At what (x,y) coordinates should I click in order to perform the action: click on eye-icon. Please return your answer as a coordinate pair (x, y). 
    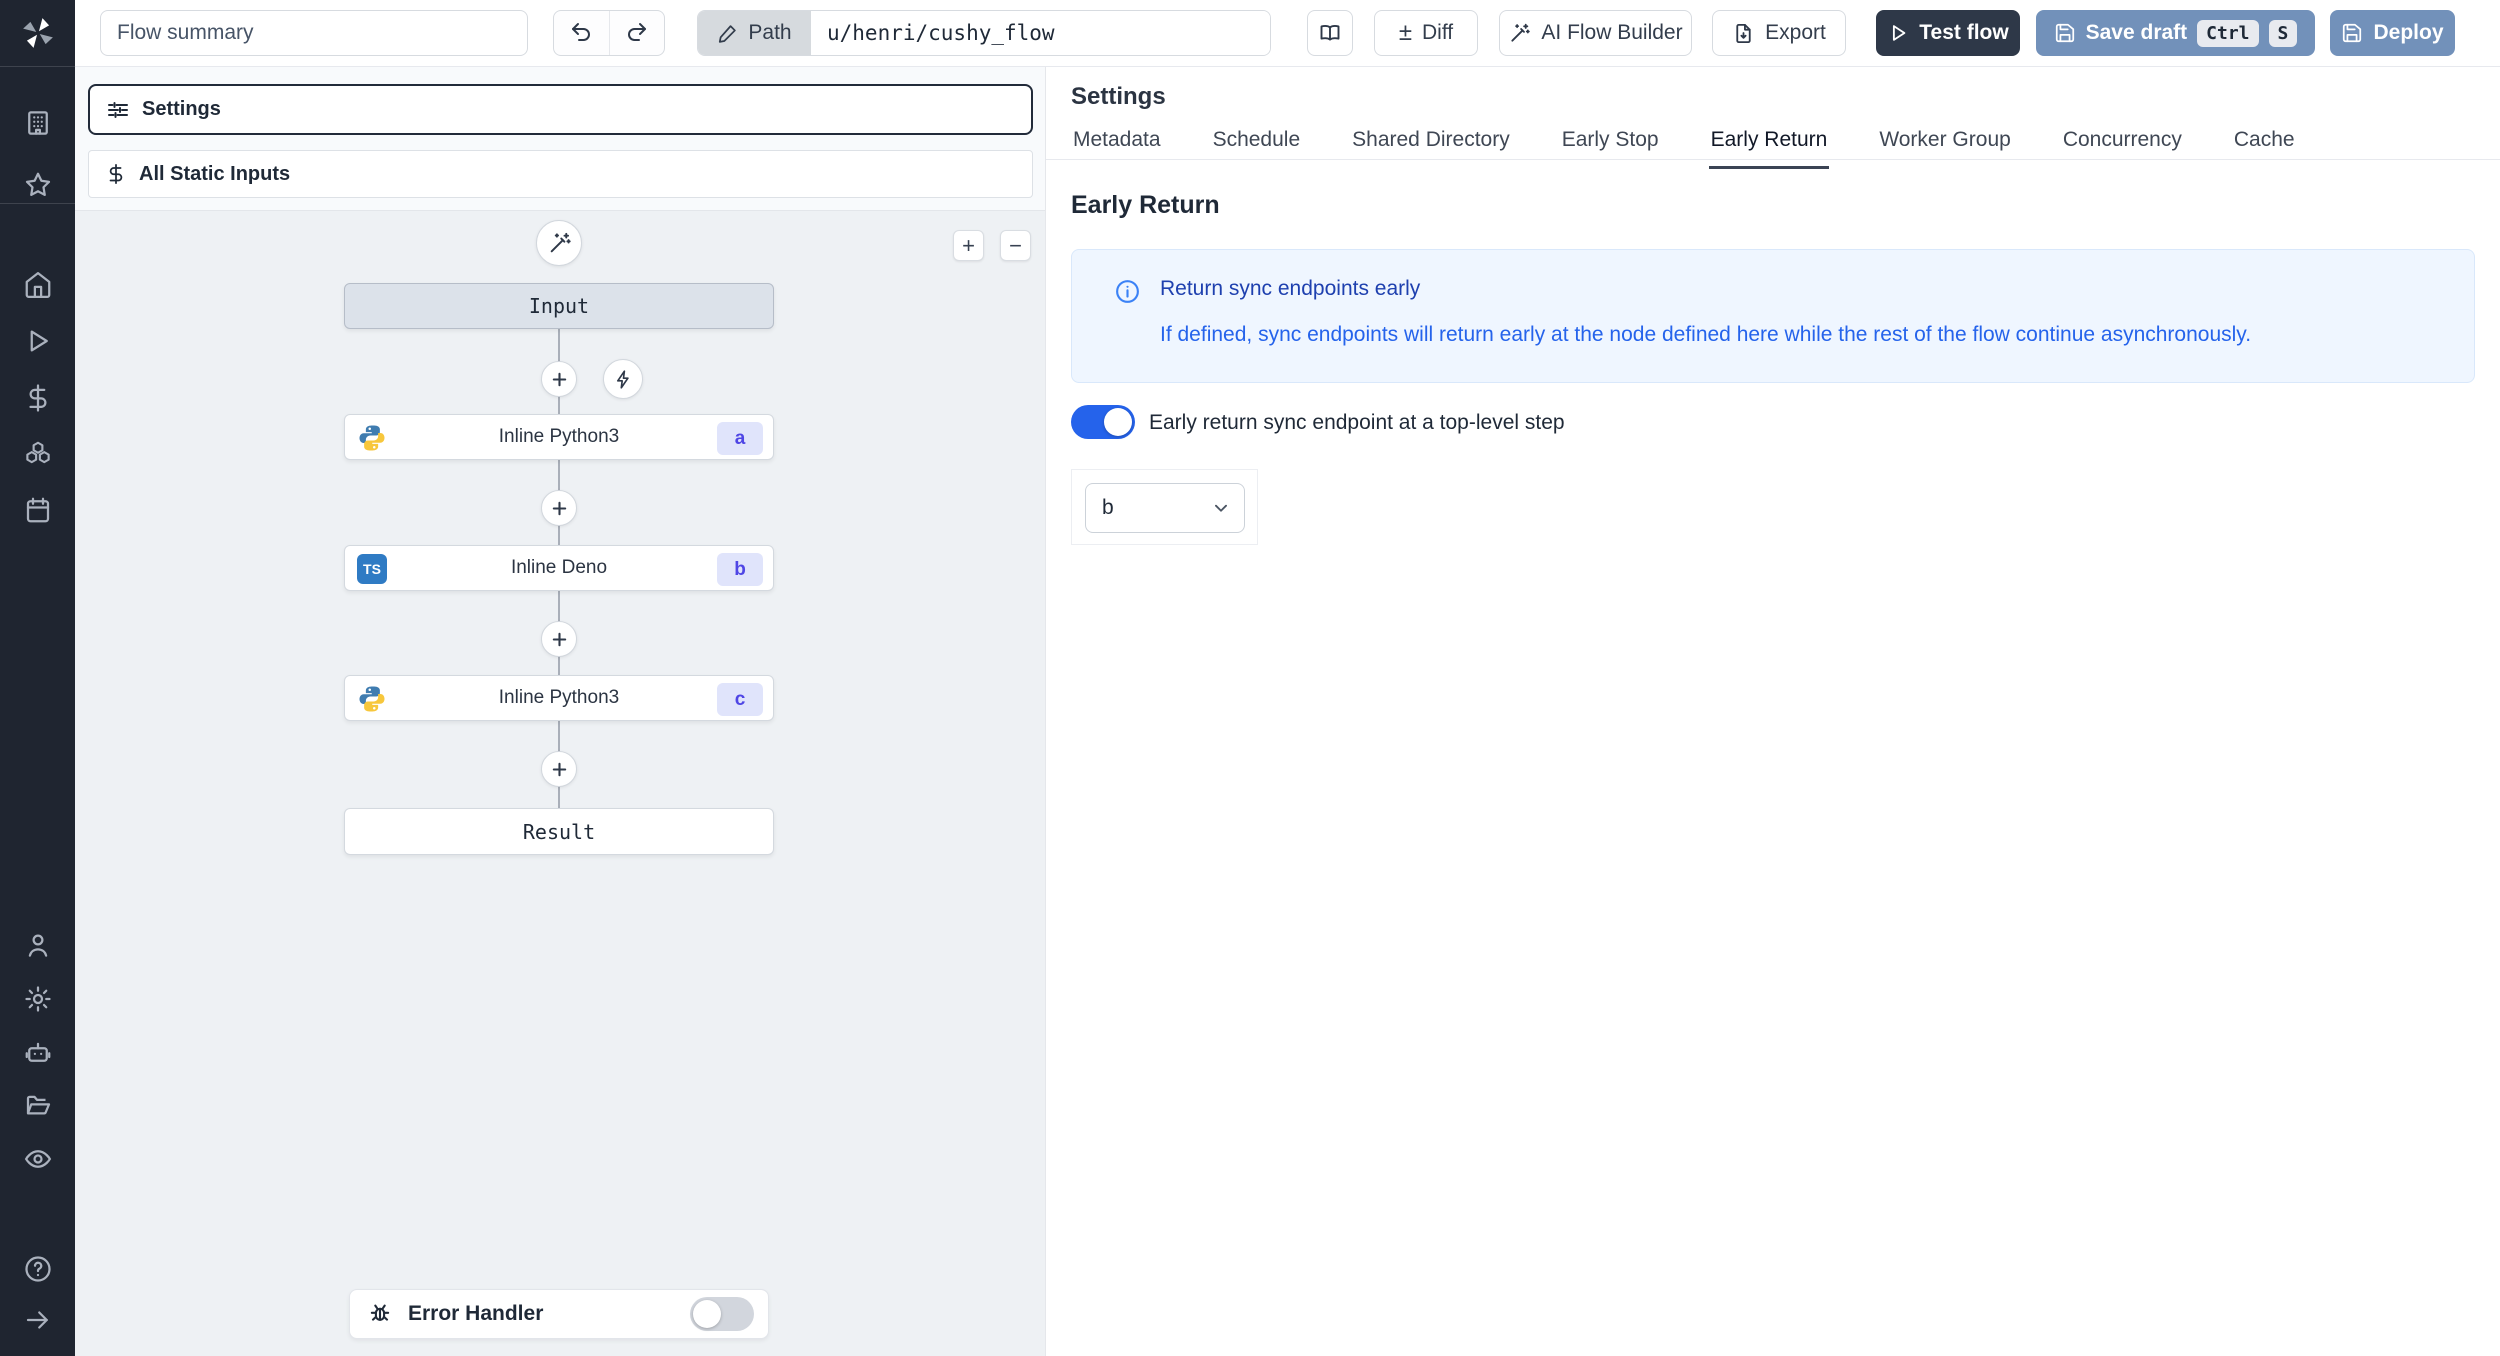
    Looking at the image, I should click on (38, 1159).